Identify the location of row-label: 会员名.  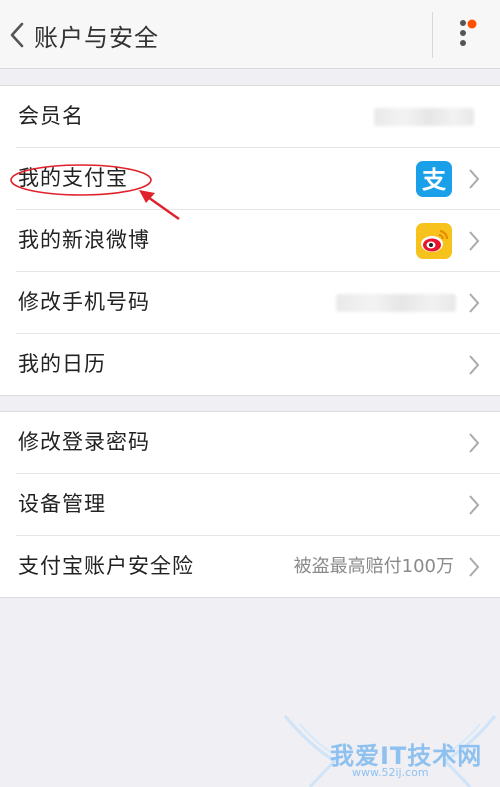
(51, 116).